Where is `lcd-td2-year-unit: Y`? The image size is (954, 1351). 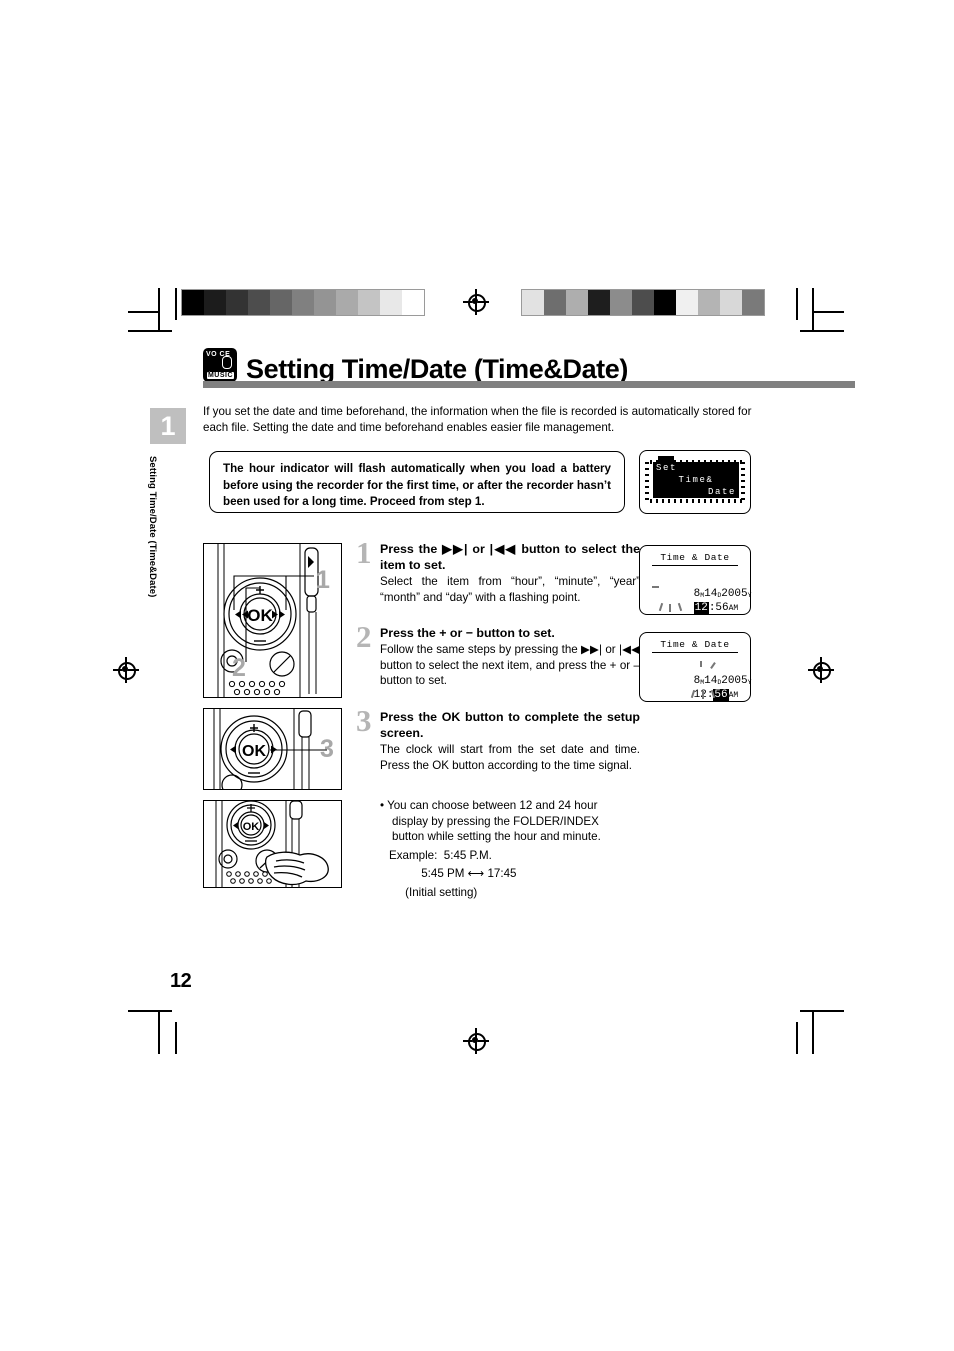
lcd-td2-year-unit: Y is located at coordinates (749, 682).